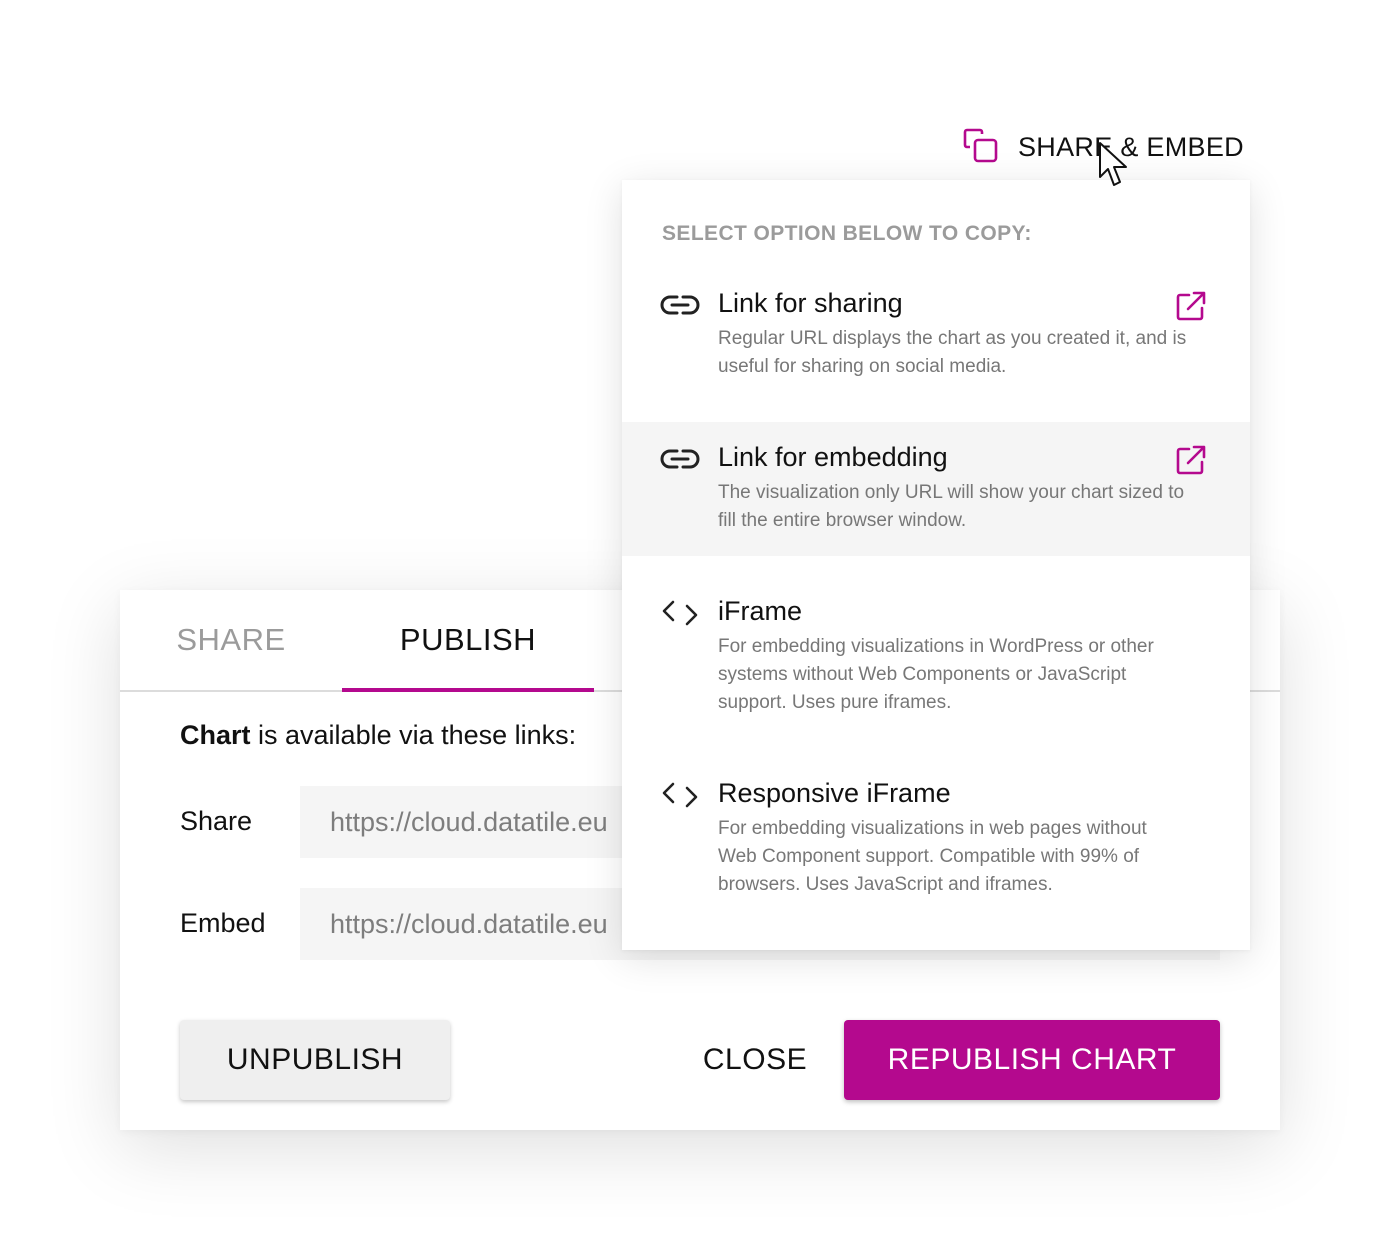 The image size is (1400, 1254). I want to click on tab-share: SHARE, so click(231, 640).